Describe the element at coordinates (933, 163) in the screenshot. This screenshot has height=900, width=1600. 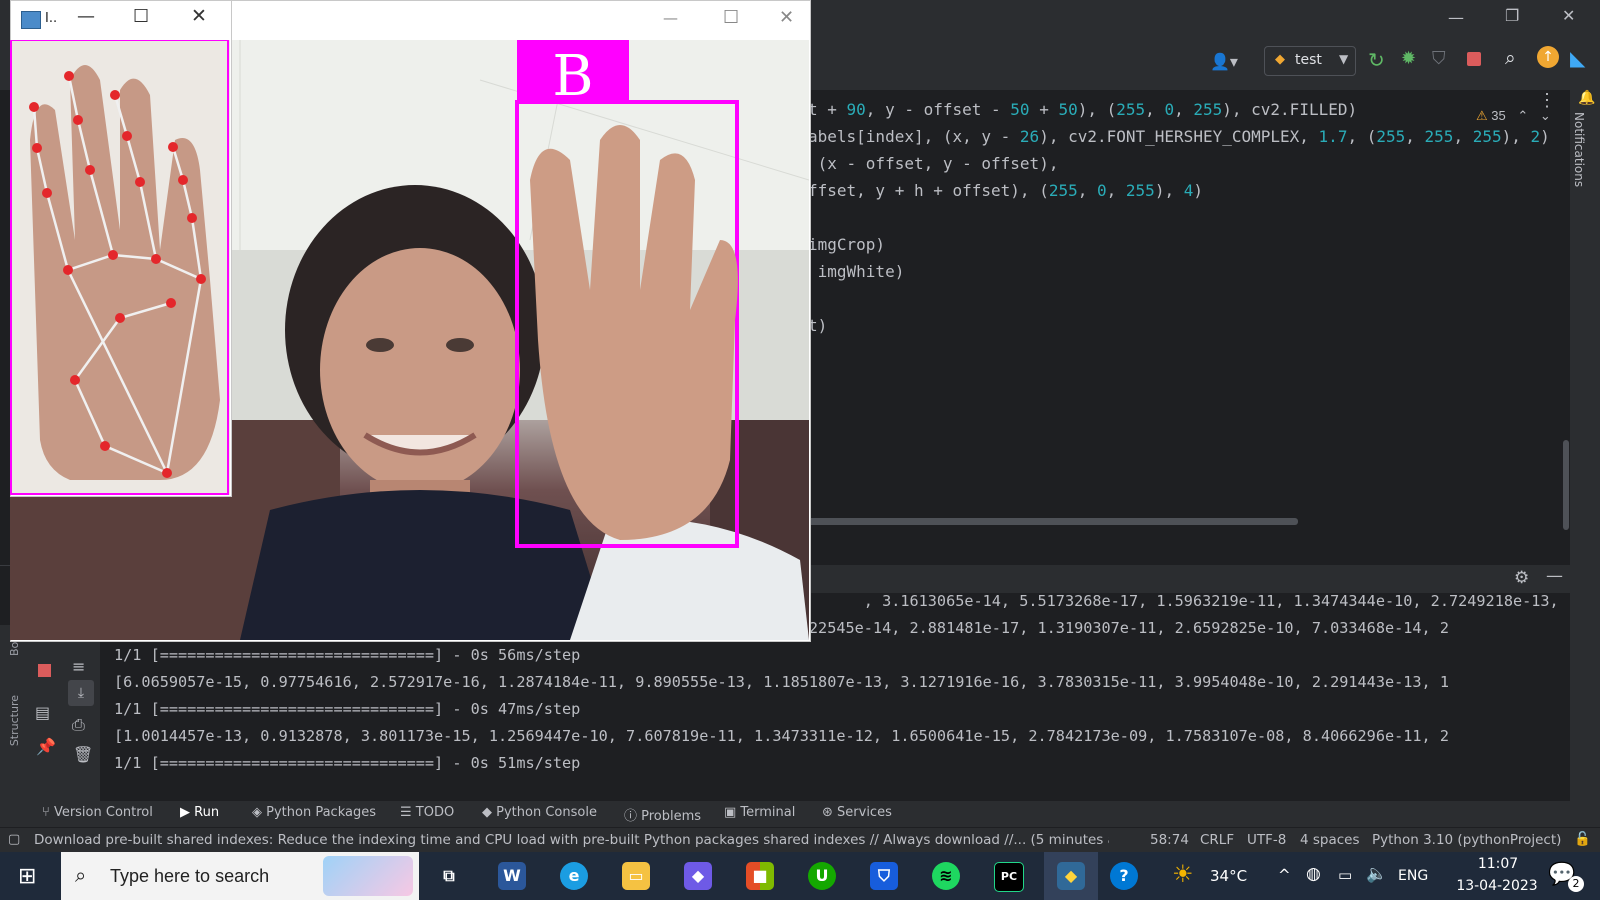
I see `code-line: (x - offset, y - offset),` at that location.